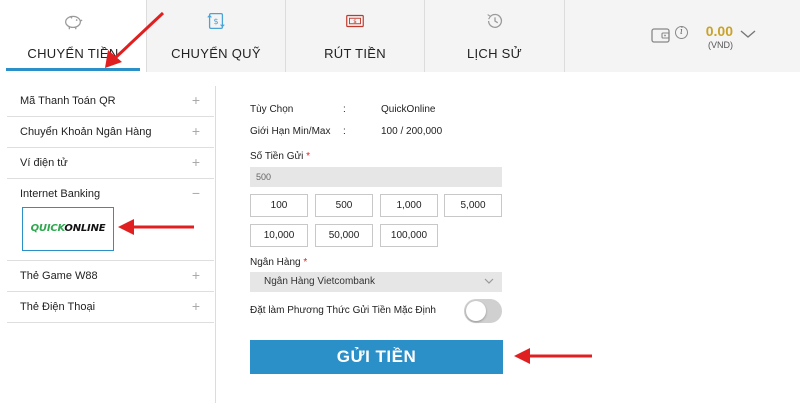  Describe the element at coordinates (85, 228) in the screenshot. I see `logo-text-online: ONLINE` at that location.